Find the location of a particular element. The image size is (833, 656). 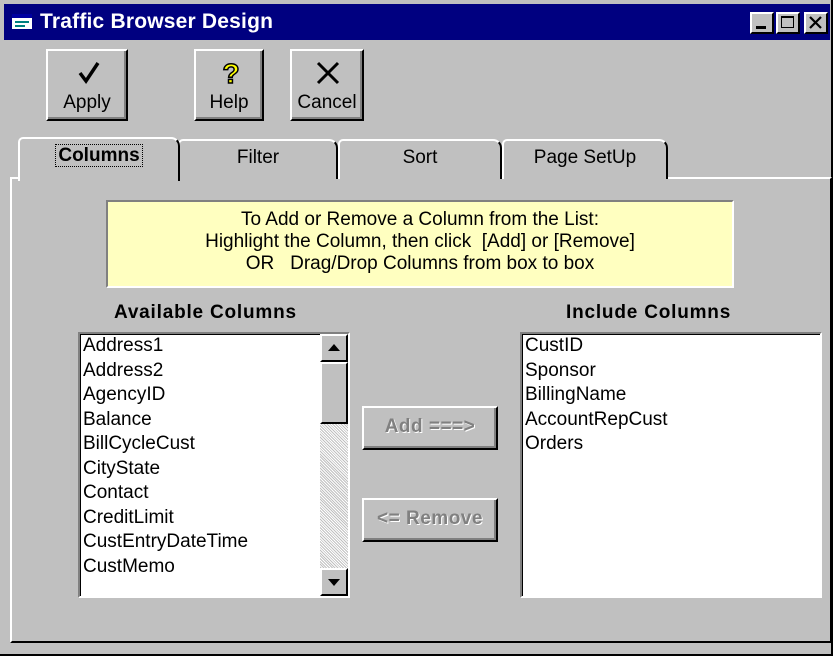

list-item: CustMemo is located at coordinates (214, 567).